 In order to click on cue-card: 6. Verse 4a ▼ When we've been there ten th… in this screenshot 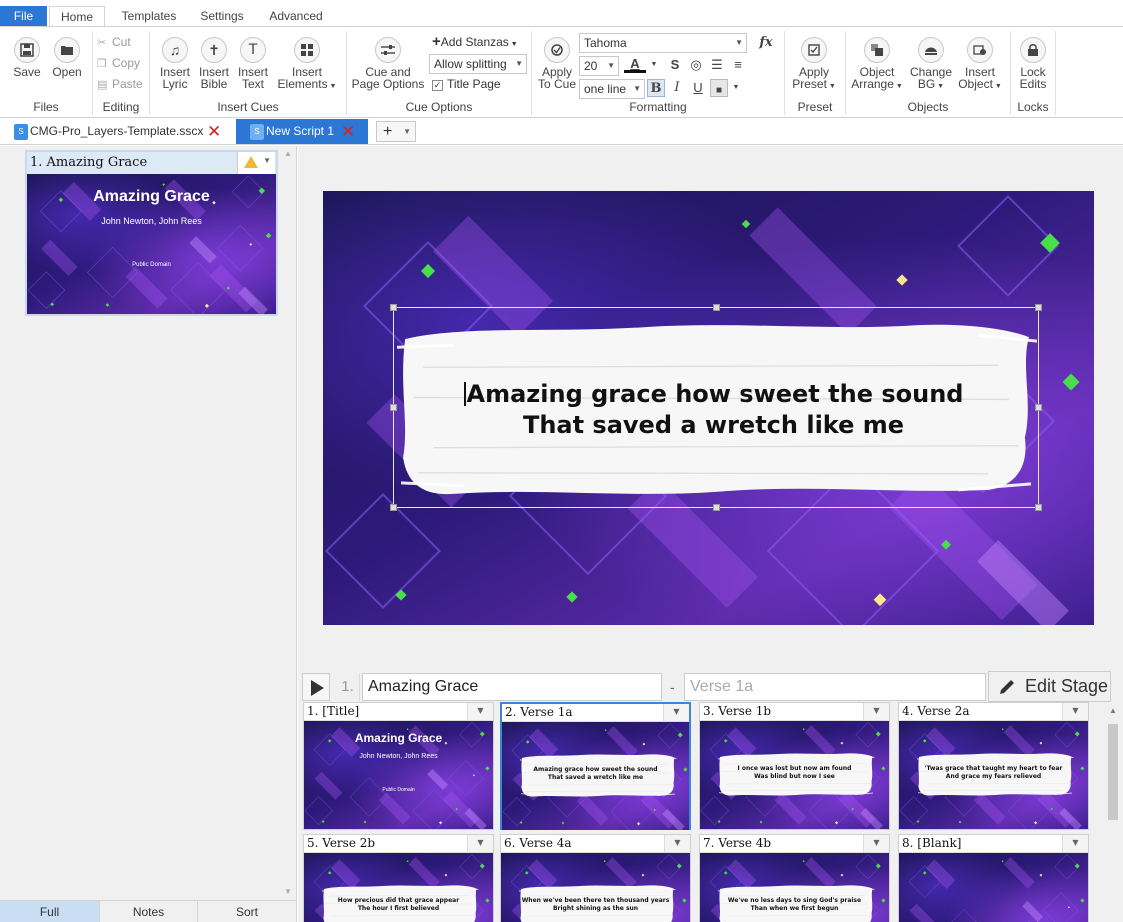, I will do `click(595, 878)`.